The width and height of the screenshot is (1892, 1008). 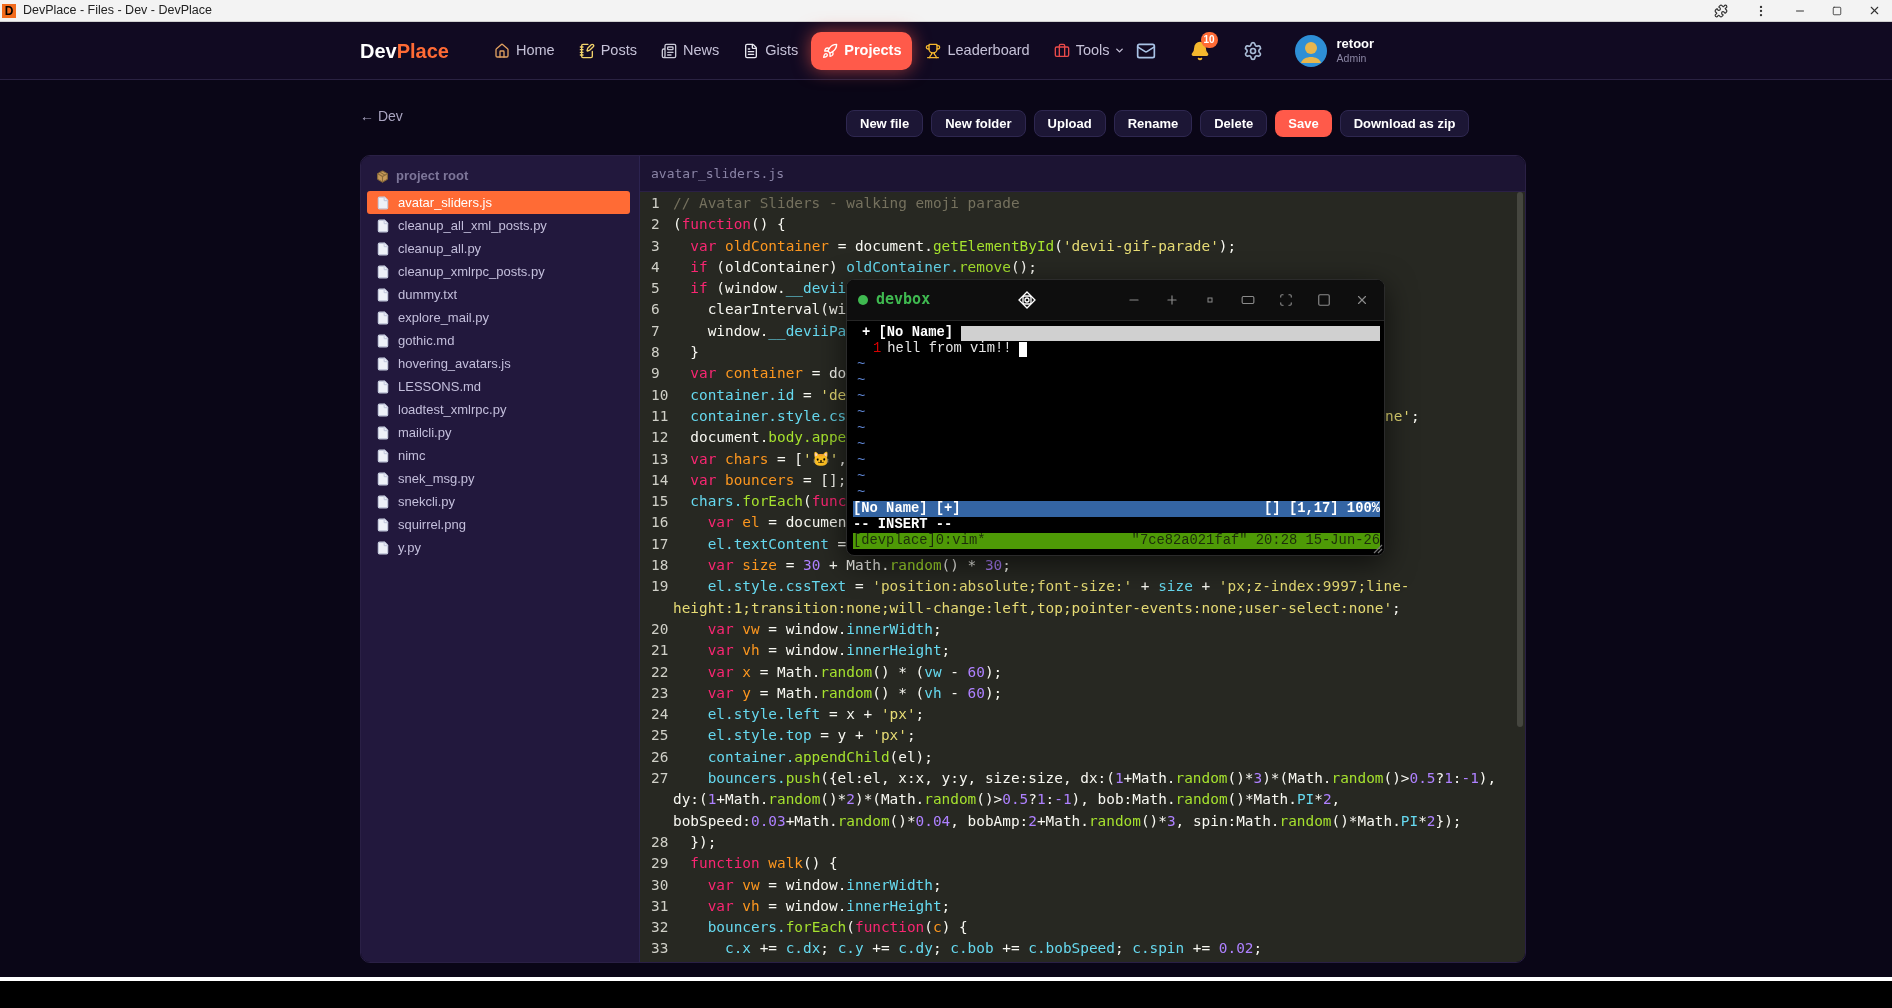 What do you see at coordinates (498, 409) in the screenshot?
I see `file-tree-item: loadtest_xmlrpc.py` at bounding box center [498, 409].